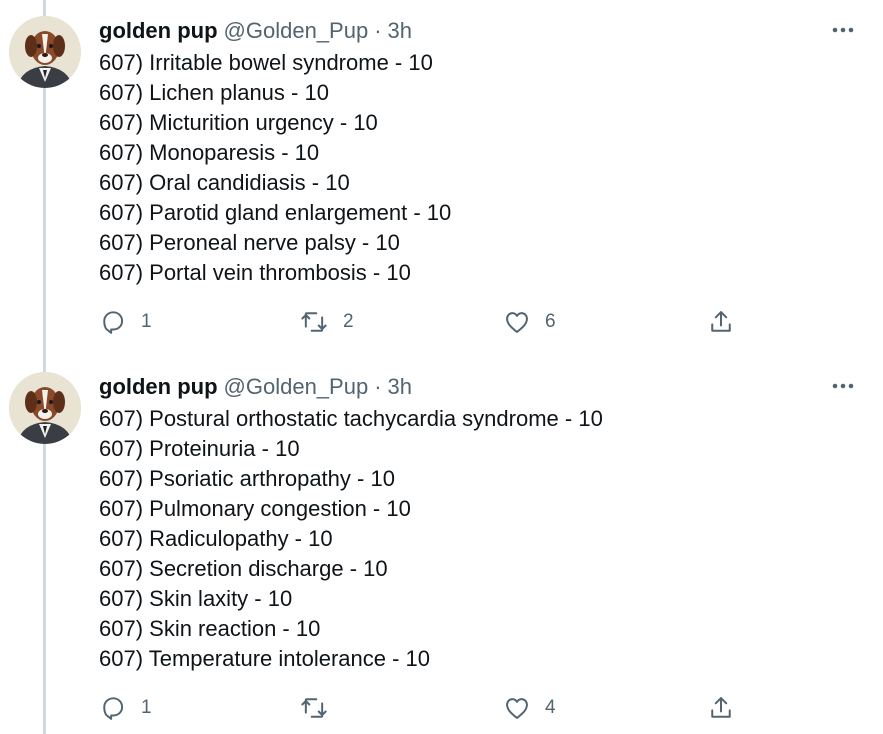 Image resolution: width=883 pixels, height=734 pixels. Describe the element at coordinates (550, 321) in the screenshot. I see `like-count: 6` at that location.